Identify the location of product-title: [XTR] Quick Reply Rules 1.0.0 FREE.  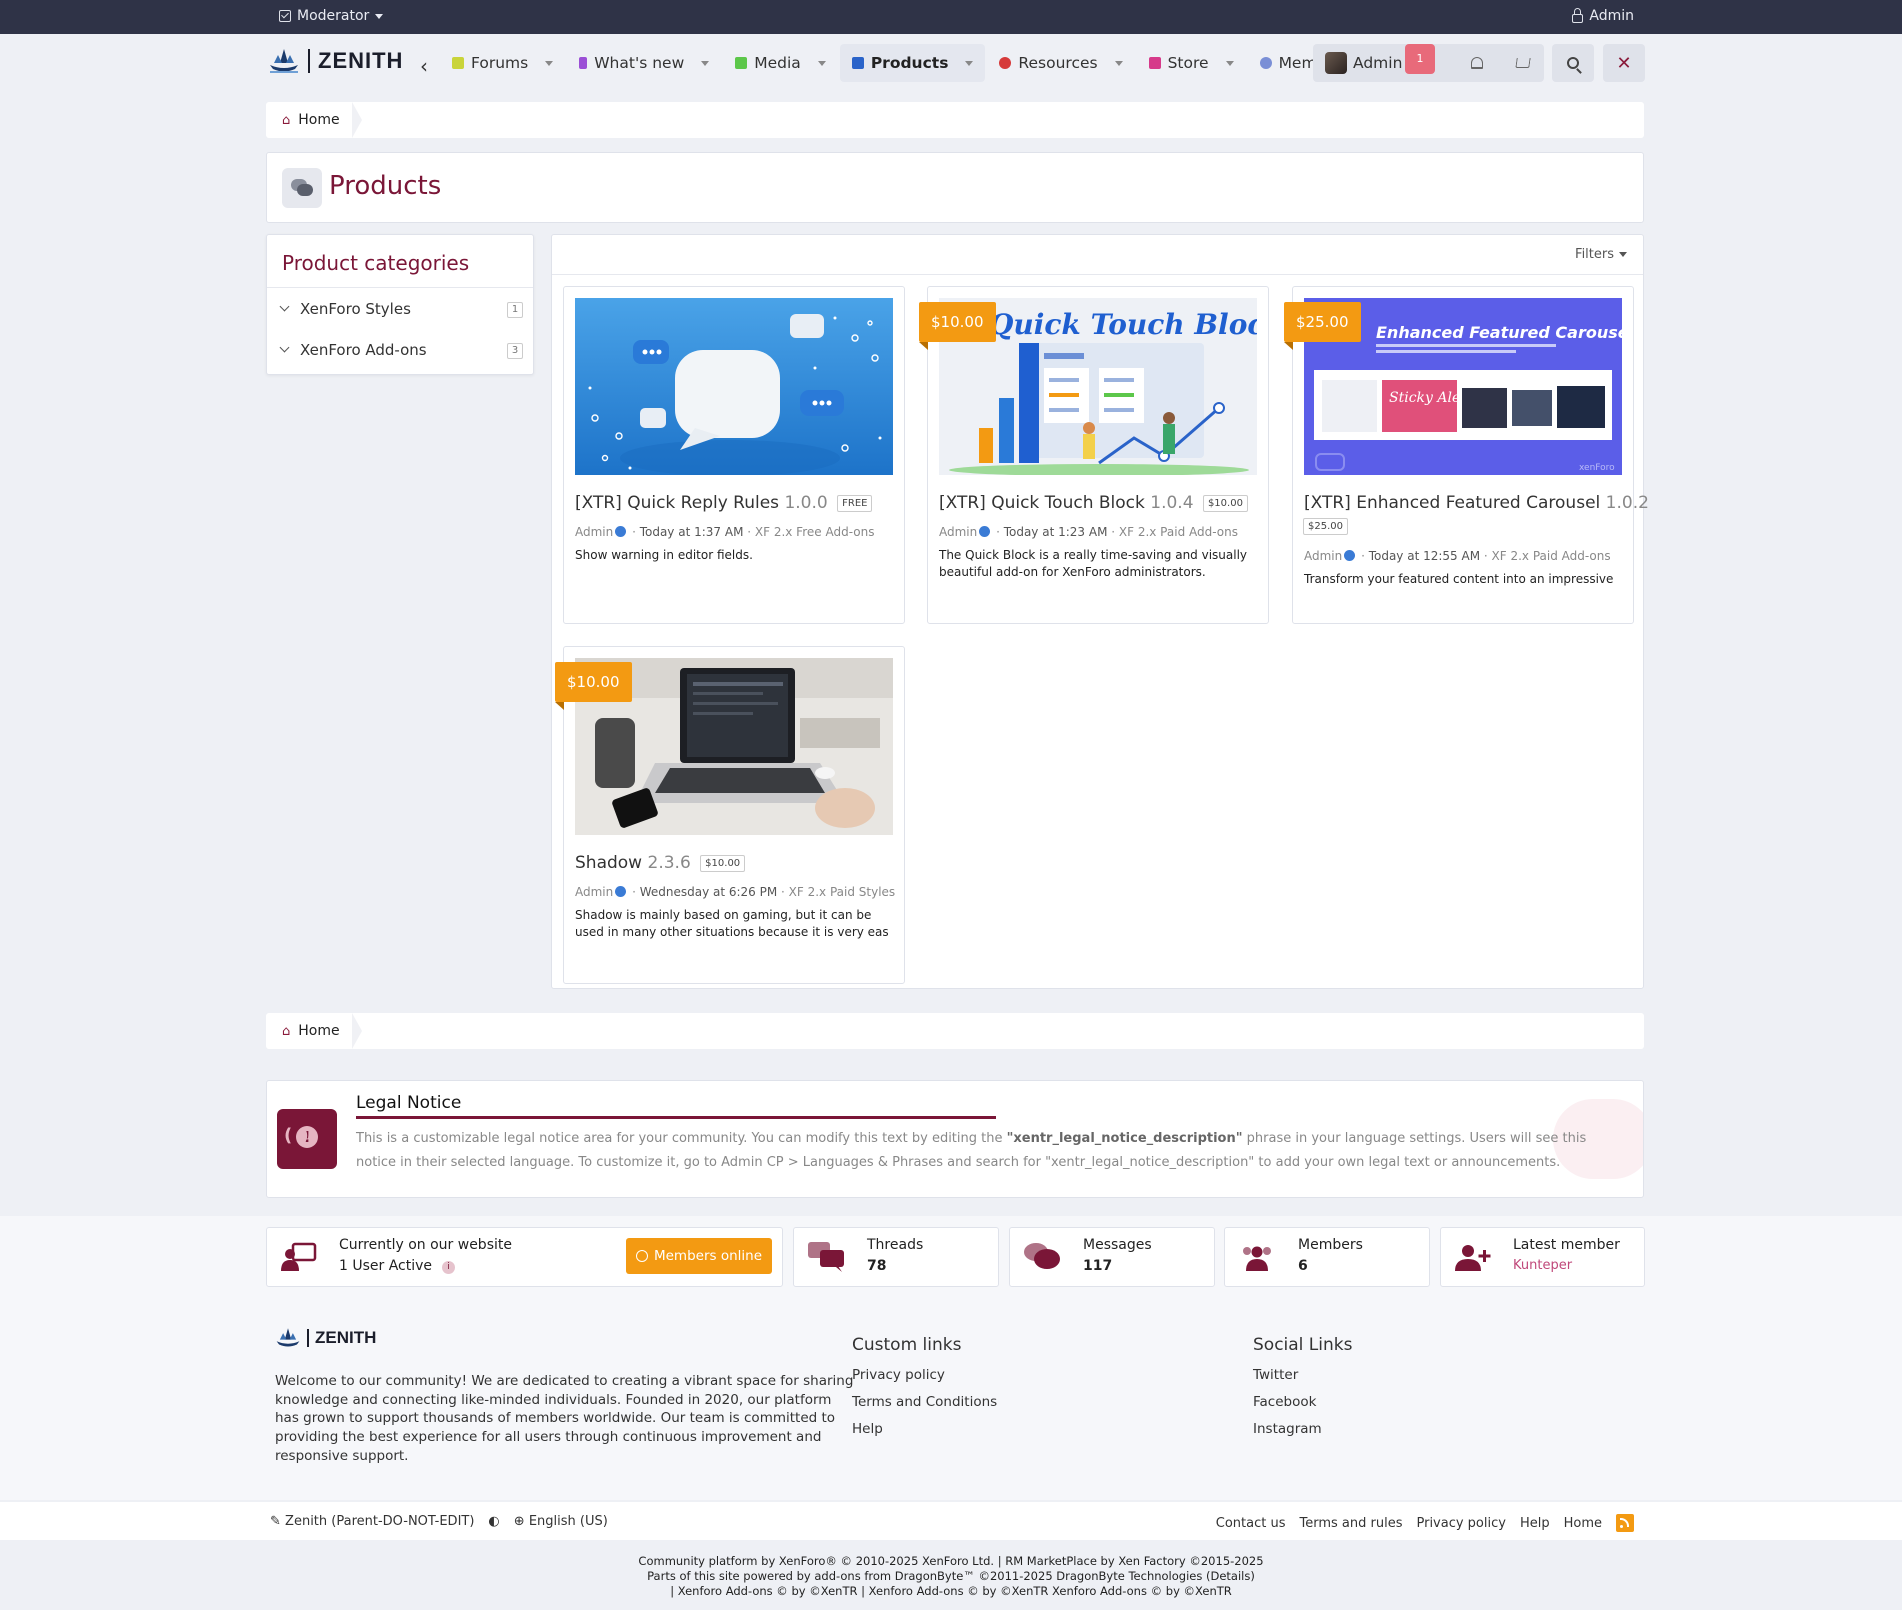
(724, 503).